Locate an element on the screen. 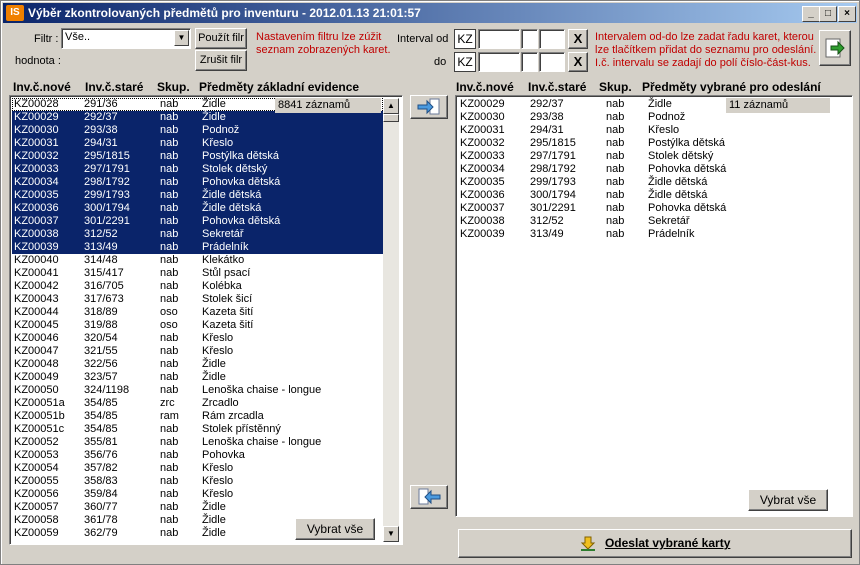 The width and height of the screenshot is (860, 565). table-row: KZ00051b 354/85 ram Rám zrcadla is located at coordinates (197, 416).